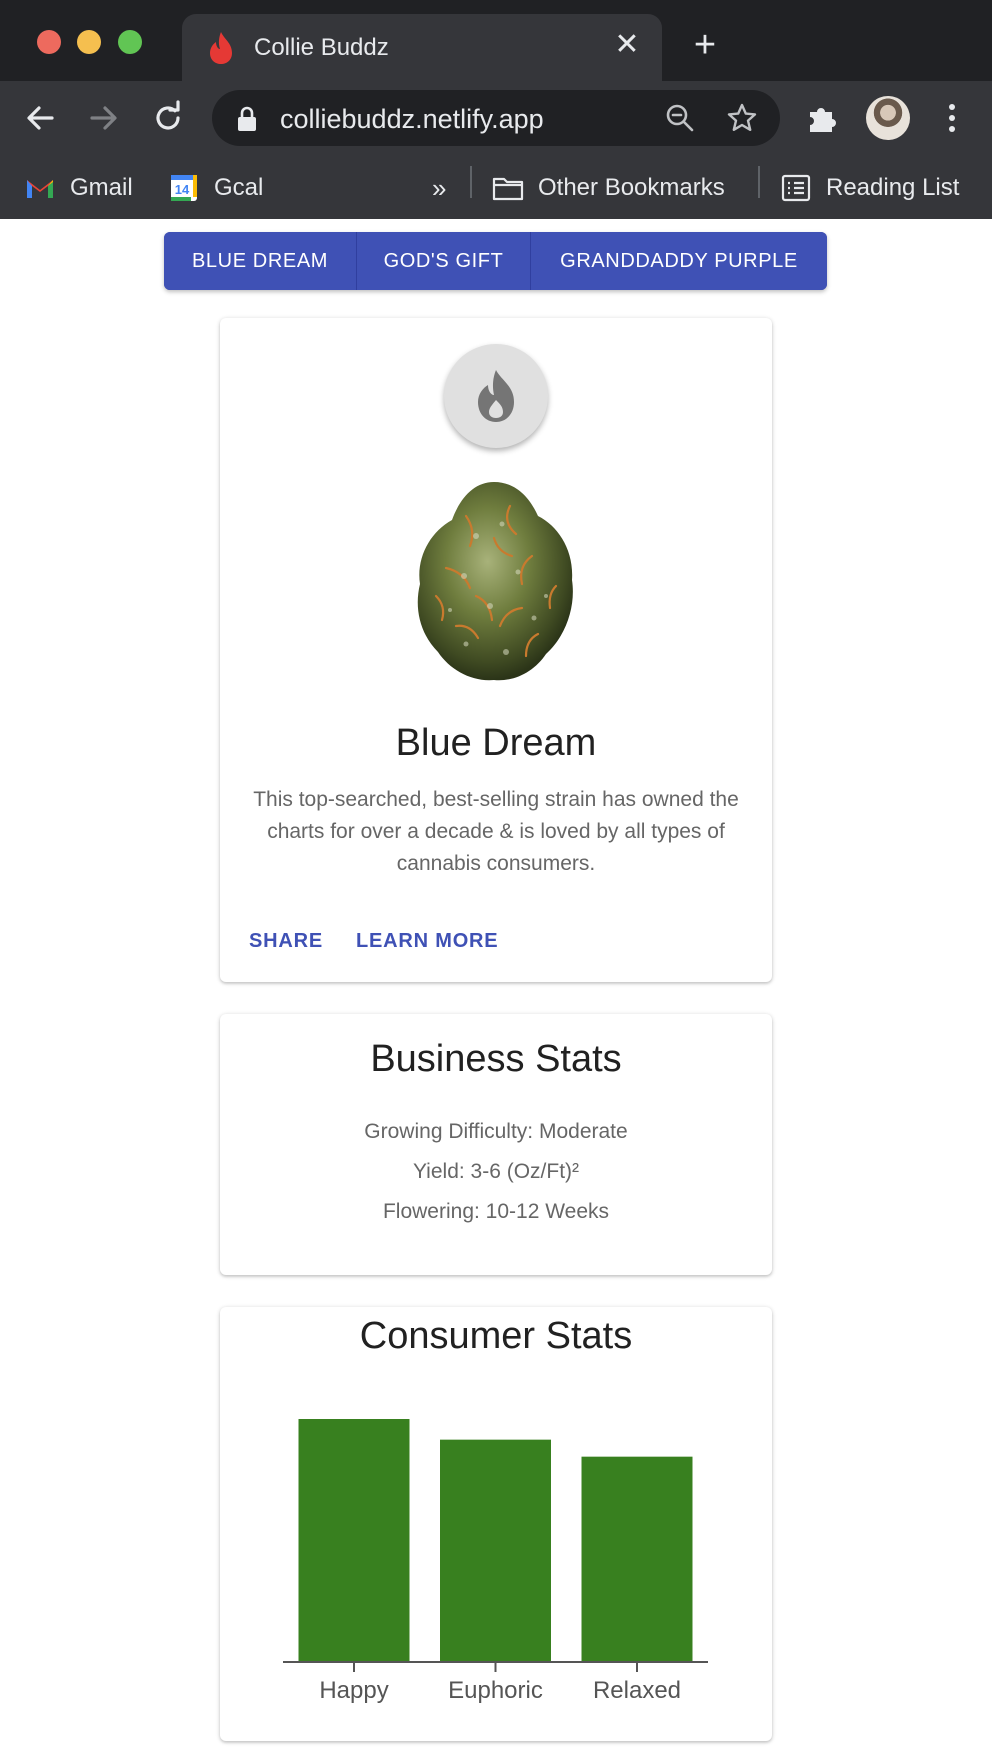 The width and height of the screenshot is (992, 1748). What do you see at coordinates (496, 1059) in the screenshot?
I see `business-stats-title: Business Stats` at bounding box center [496, 1059].